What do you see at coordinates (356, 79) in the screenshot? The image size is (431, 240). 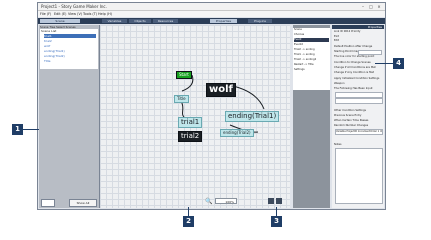 I see `inspector-field: Apply Initialized Condition Settings` at bounding box center [356, 79].